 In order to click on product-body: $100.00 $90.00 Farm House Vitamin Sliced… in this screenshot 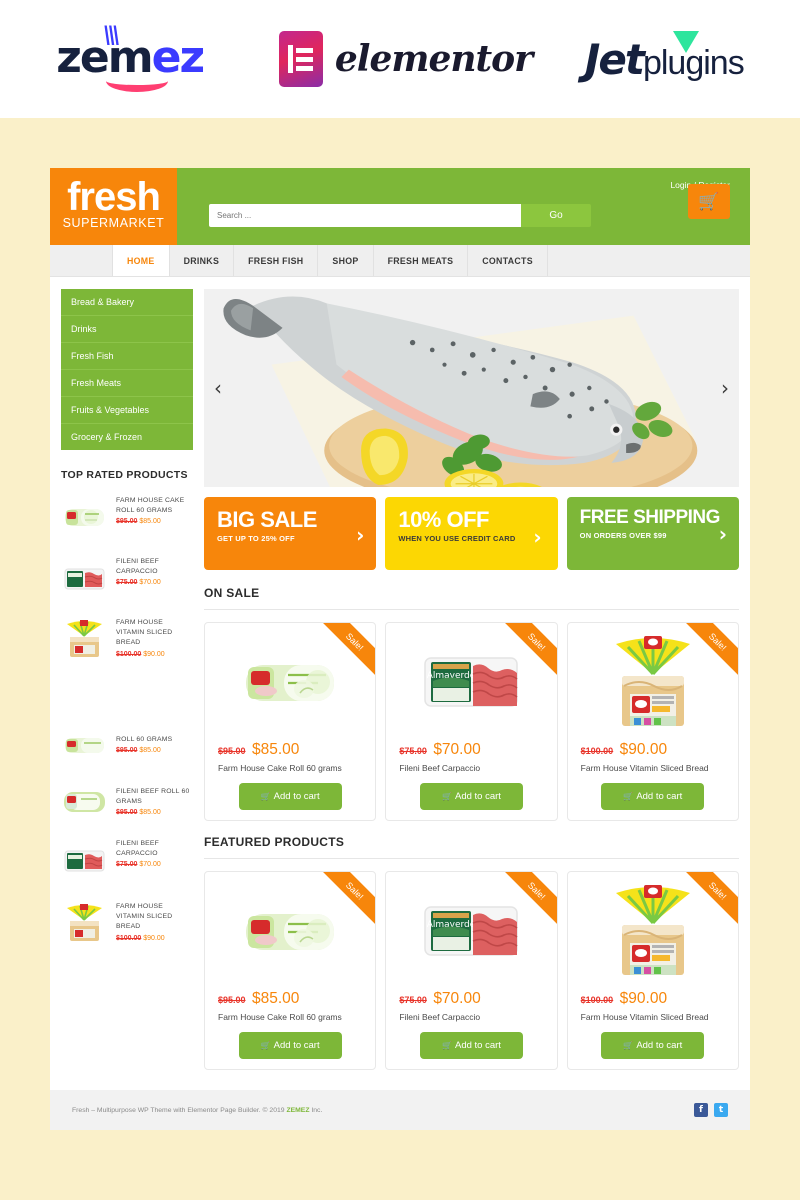, I will do `click(653, 1025)`.